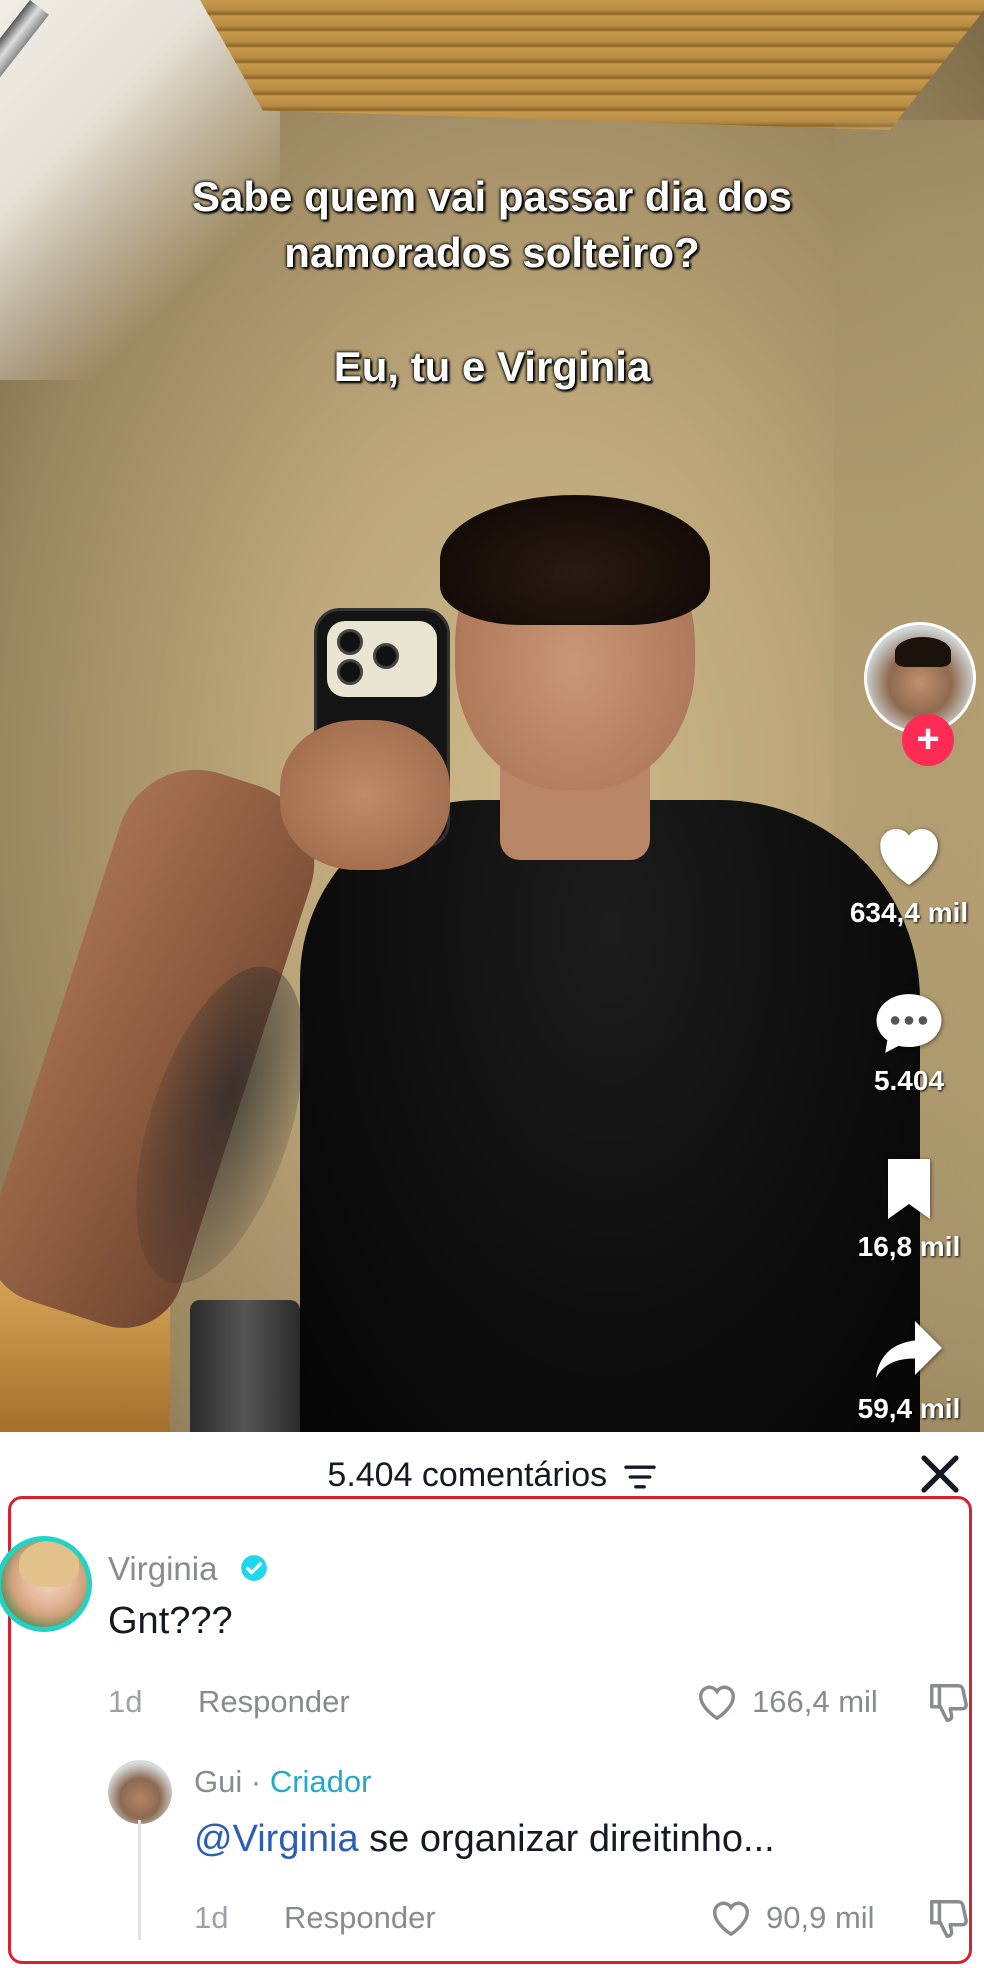  Describe the element at coordinates (909, 1246) in the screenshot. I see `save-count: 16,8 mil` at that location.